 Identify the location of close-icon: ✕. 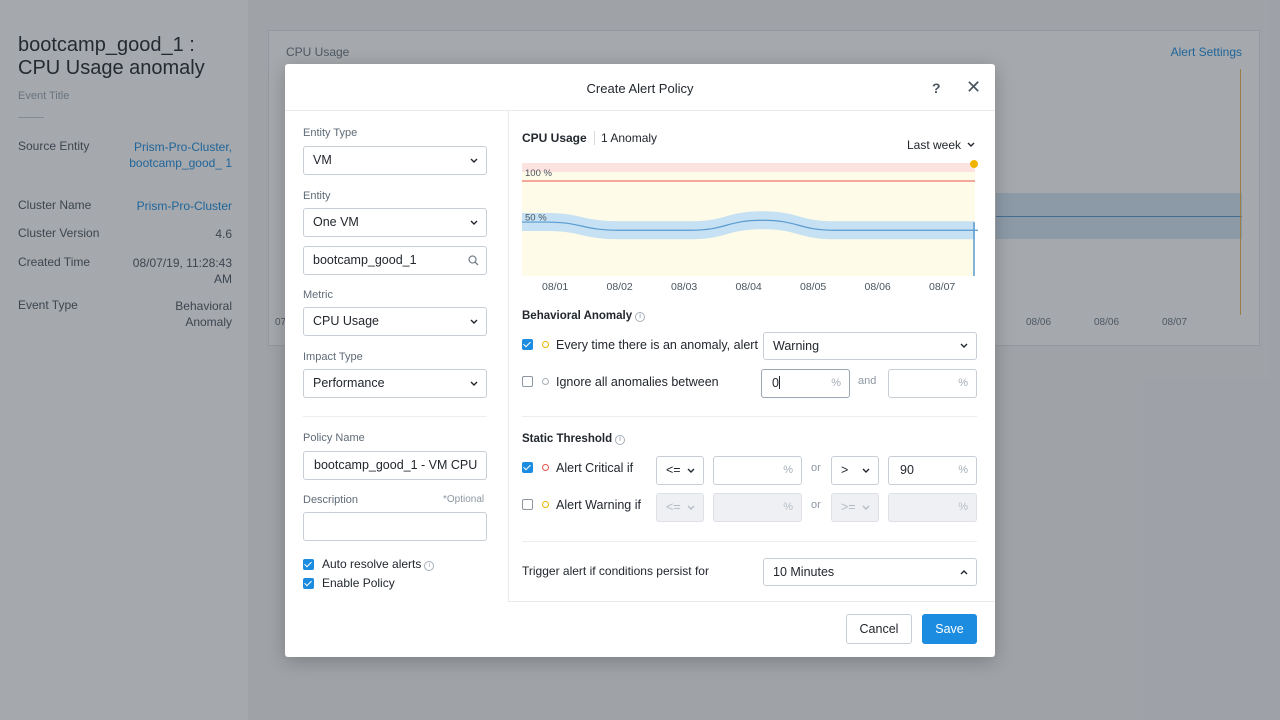
(973, 87).